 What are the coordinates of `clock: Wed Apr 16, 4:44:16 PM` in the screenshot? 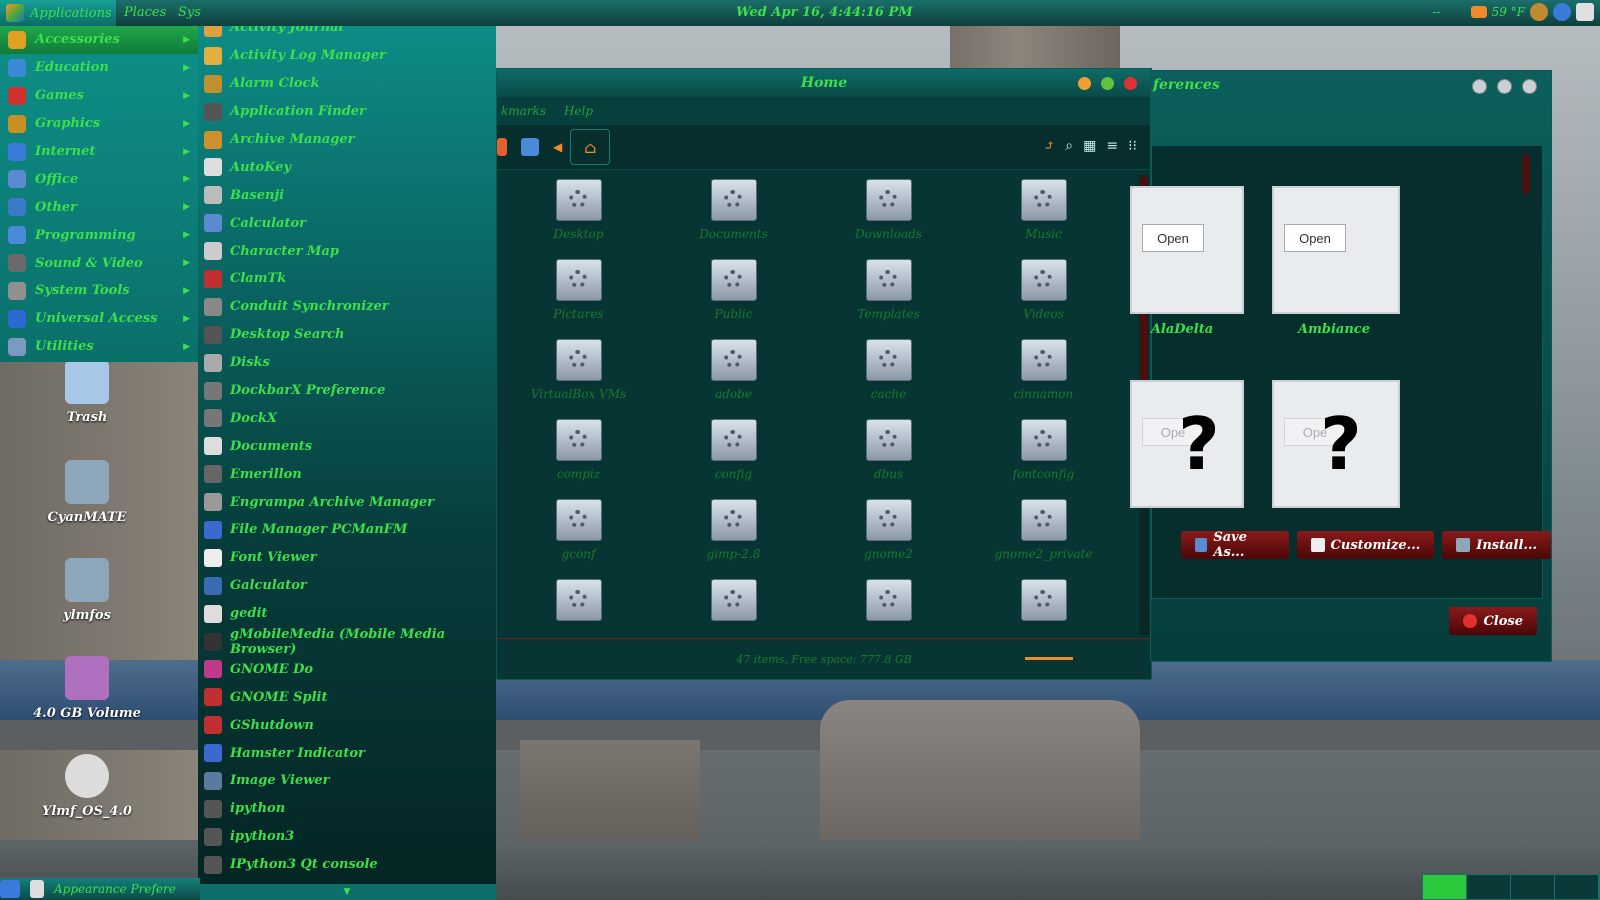 It's located at (824, 12).